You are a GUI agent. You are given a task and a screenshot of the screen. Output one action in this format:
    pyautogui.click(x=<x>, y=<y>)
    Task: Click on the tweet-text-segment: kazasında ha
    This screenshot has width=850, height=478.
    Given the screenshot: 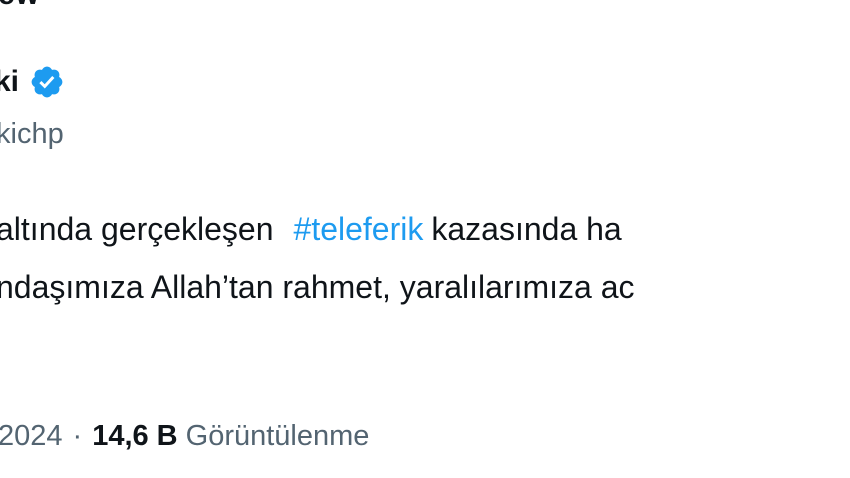 What is the action you would take?
    pyautogui.click(x=526, y=229)
    